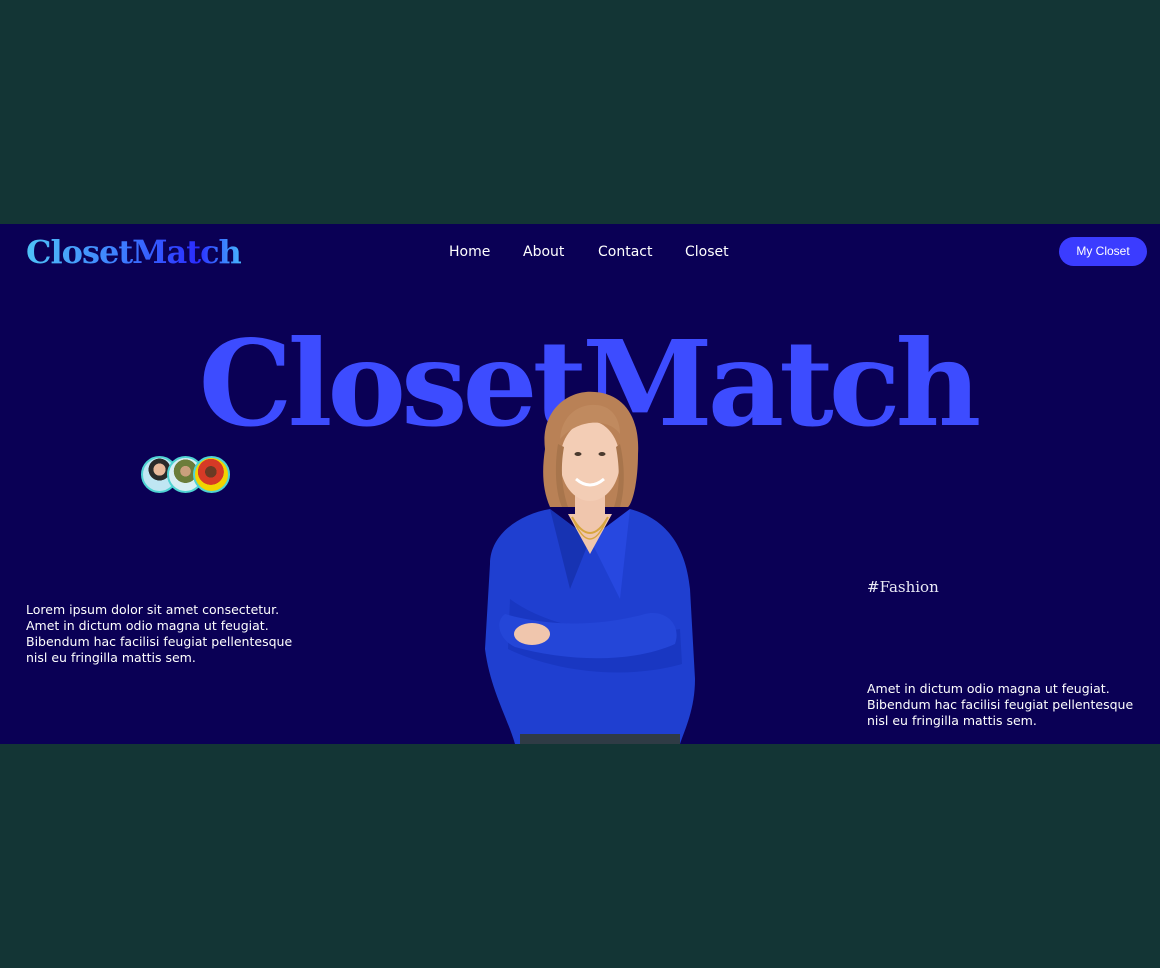 This screenshot has width=1160, height=968. Describe the element at coordinates (707, 252) in the screenshot. I see `nav-closet: Closet` at that location.